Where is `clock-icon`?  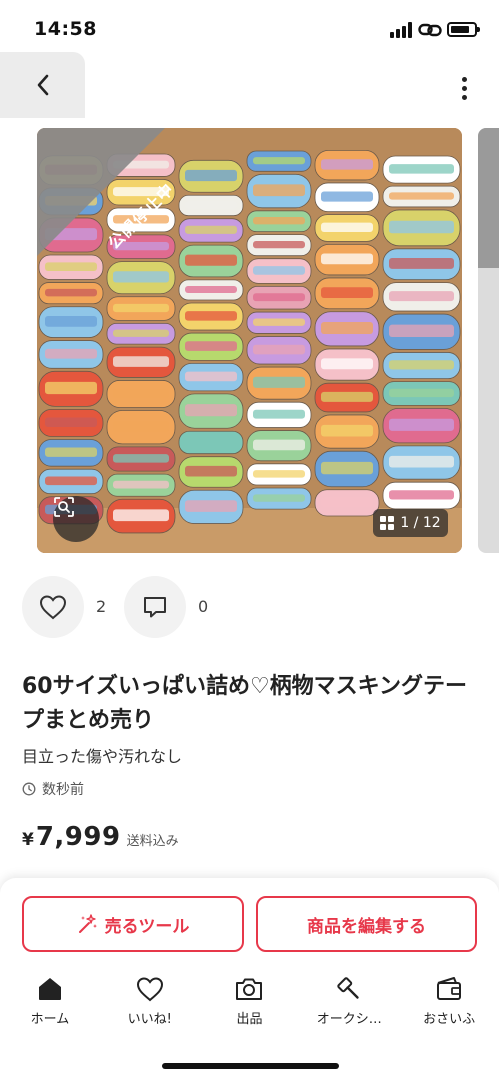
clock-icon is located at coordinates (29, 789).